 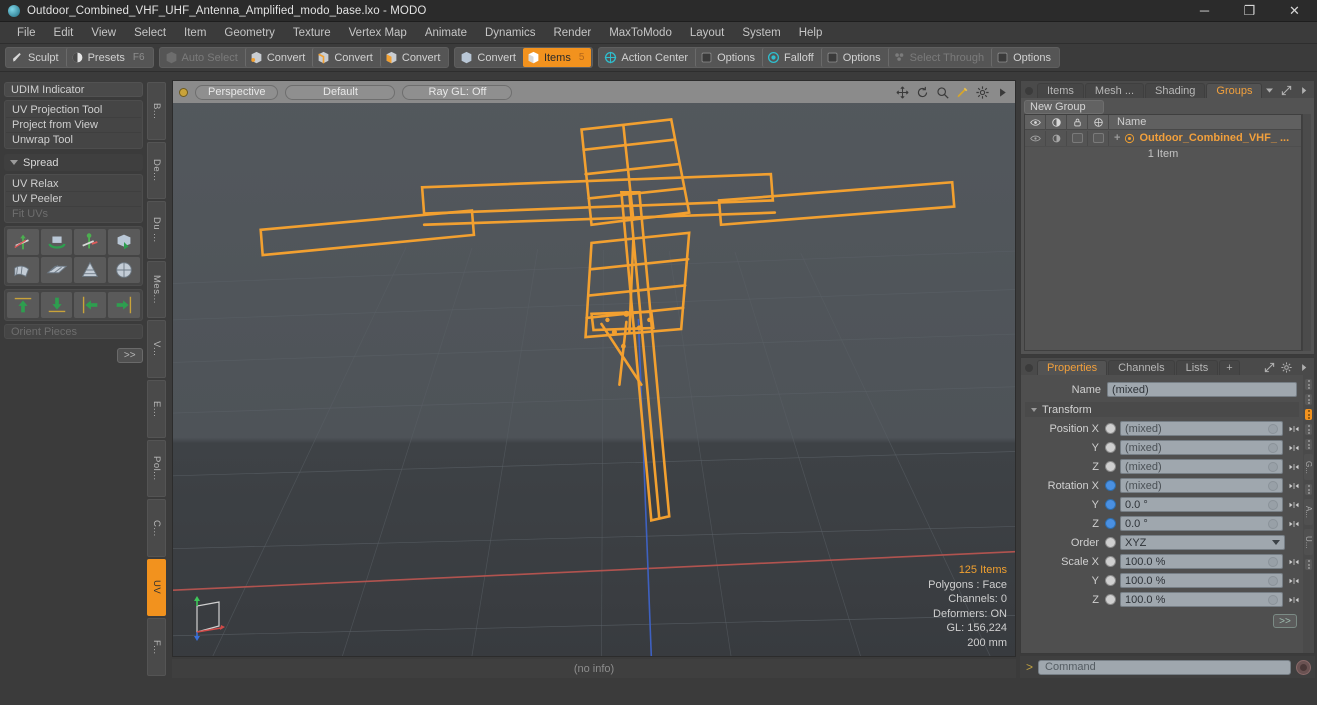 What do you see at coordinates (195, 33) in the screenshot?
I see `menu-item: Item` at bounding box center [195, 33].